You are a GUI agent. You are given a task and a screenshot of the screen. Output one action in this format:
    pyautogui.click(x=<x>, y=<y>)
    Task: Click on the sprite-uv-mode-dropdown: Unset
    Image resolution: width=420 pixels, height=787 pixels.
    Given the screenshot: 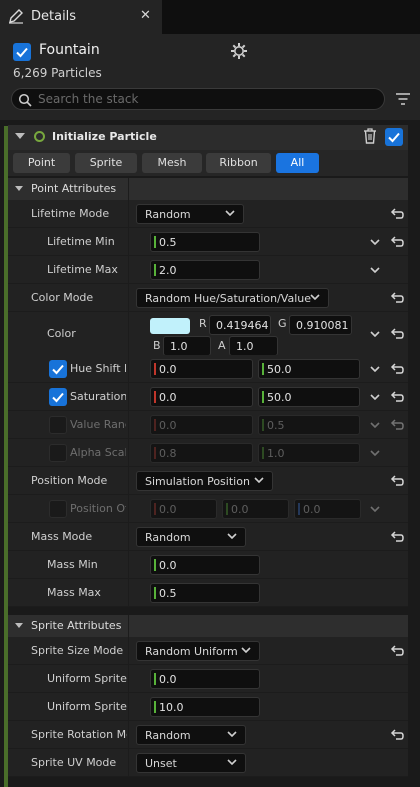 What is the action you would take?
    pyautogui.click(x=191, y=763)
    